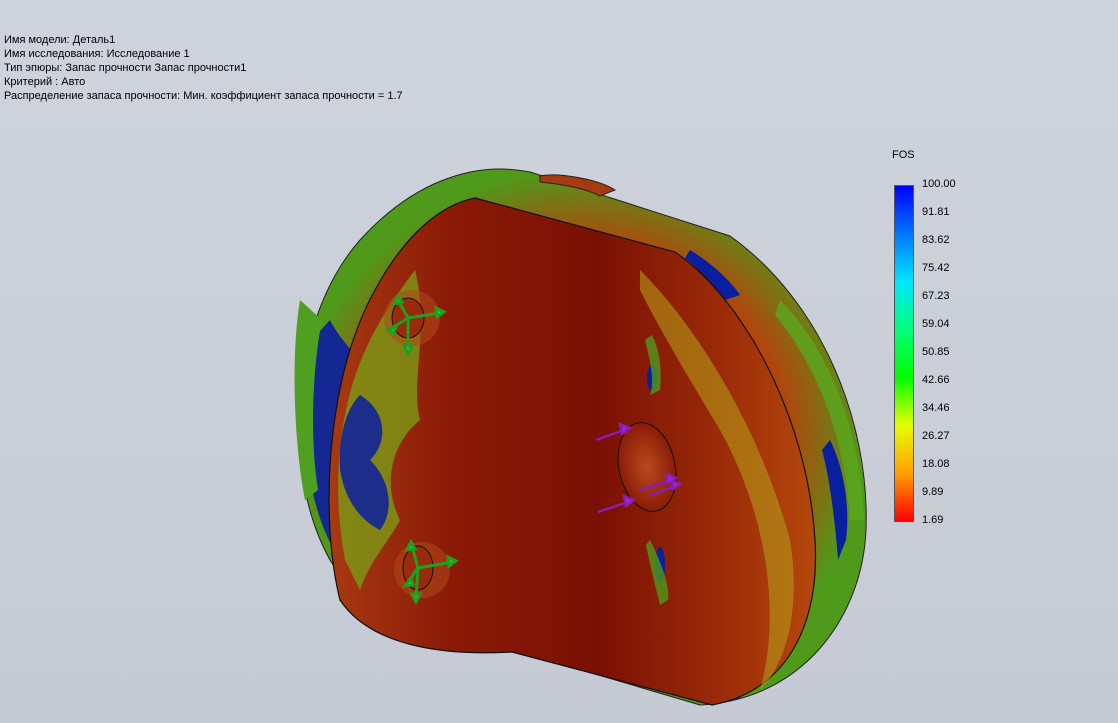 This screenshot has width=1118, height=723. What do you see at coordinates (904, 353) in the screenshot?
I see `fos-color-scale` at bounding box center [904, 353].